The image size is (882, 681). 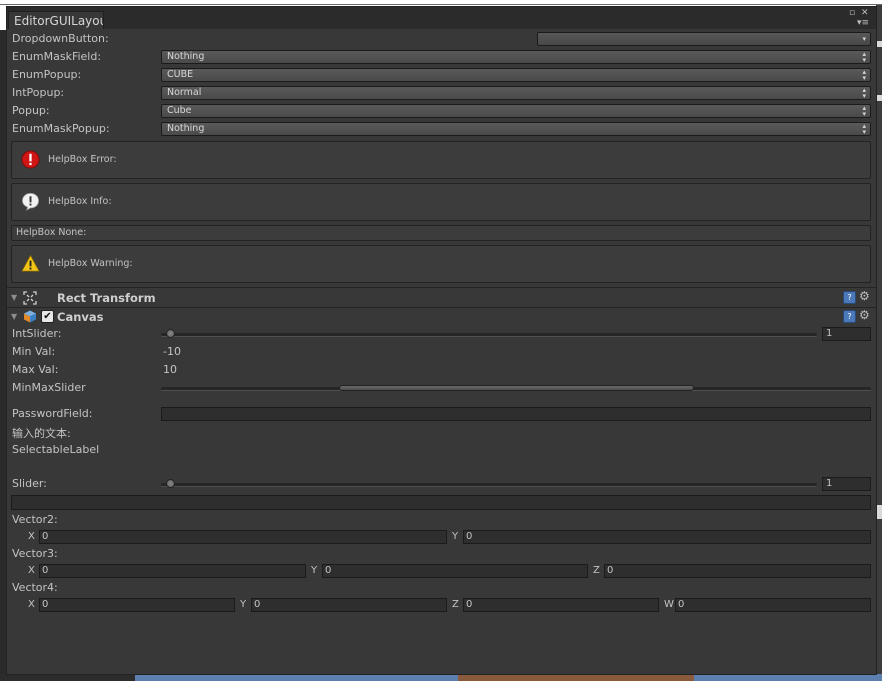 What do you see at coordinates (61, 128) in the screenshot?
I see `enum-mask-popup-label: EnumMaskPopup:` at bounding box center [61, 128].